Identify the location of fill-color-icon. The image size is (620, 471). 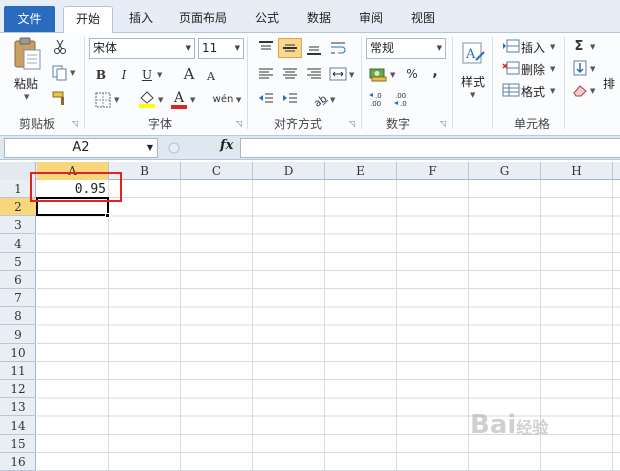
(147, 99).